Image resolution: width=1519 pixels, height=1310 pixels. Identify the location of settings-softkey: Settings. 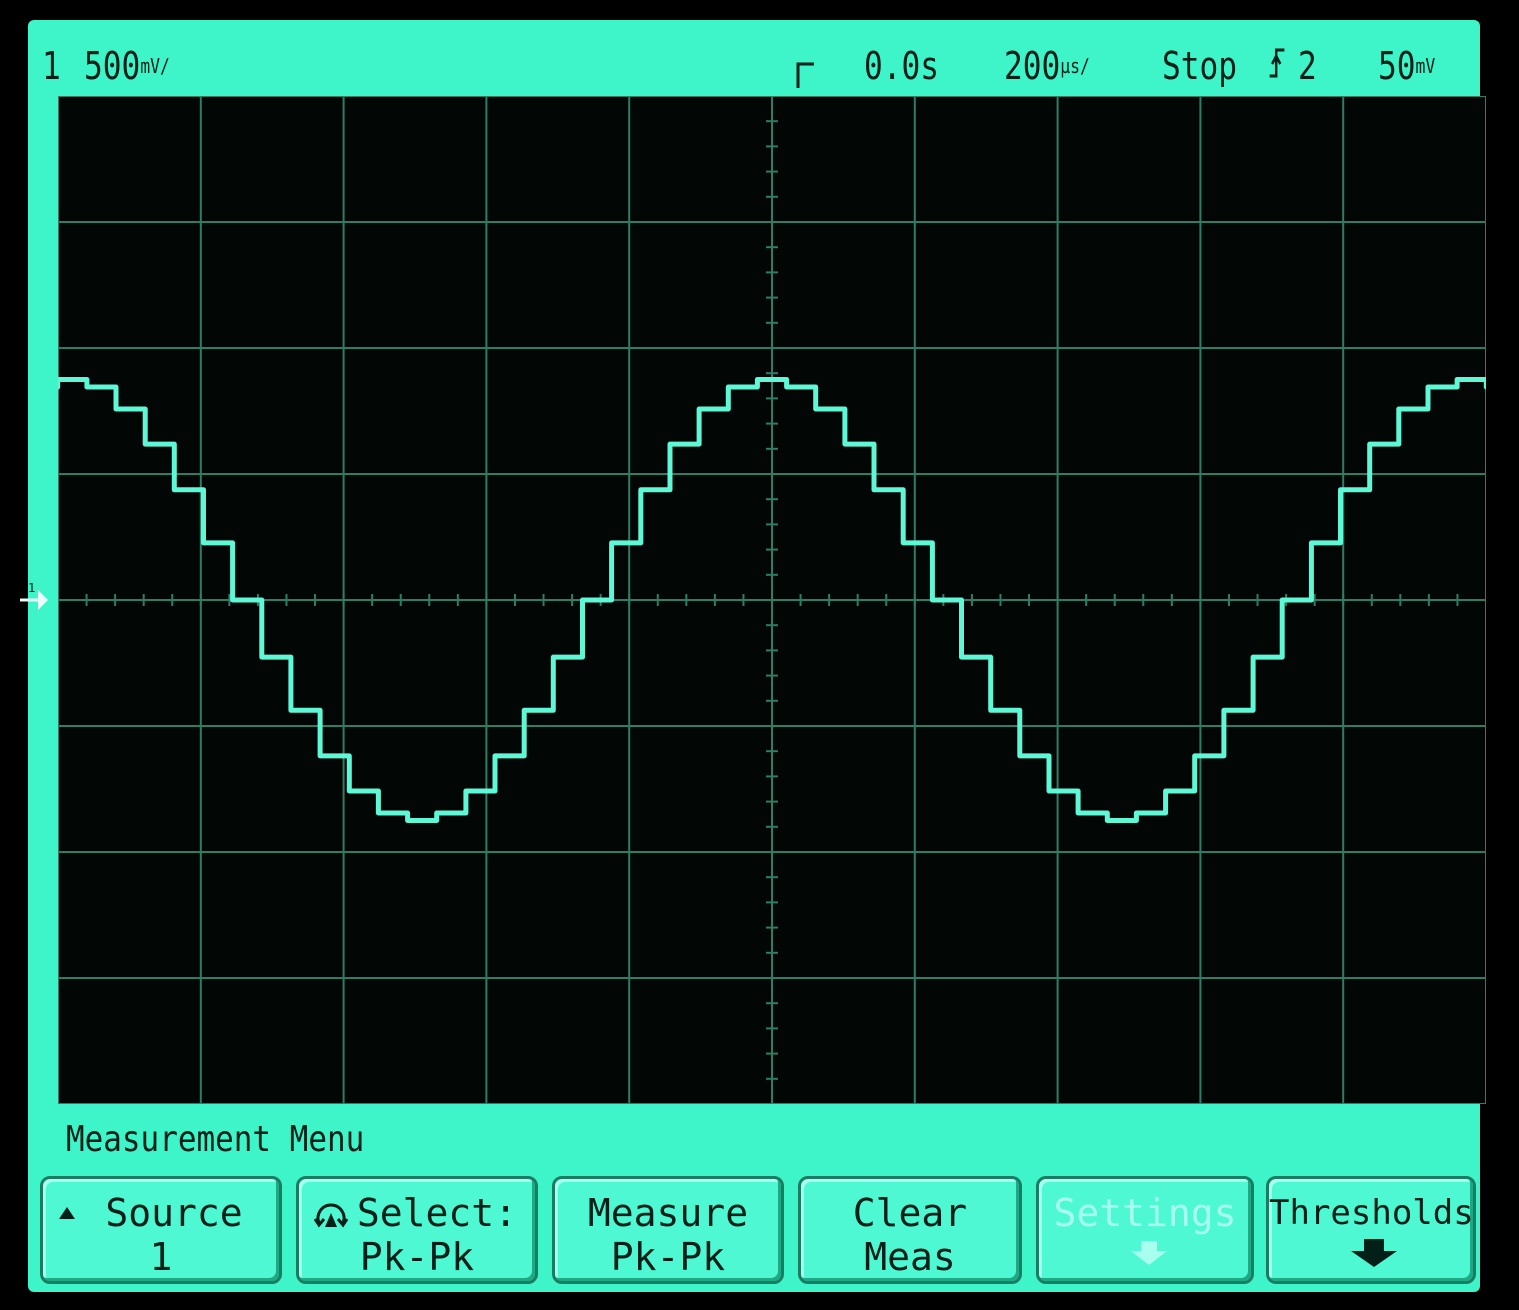
(1145, 1230).